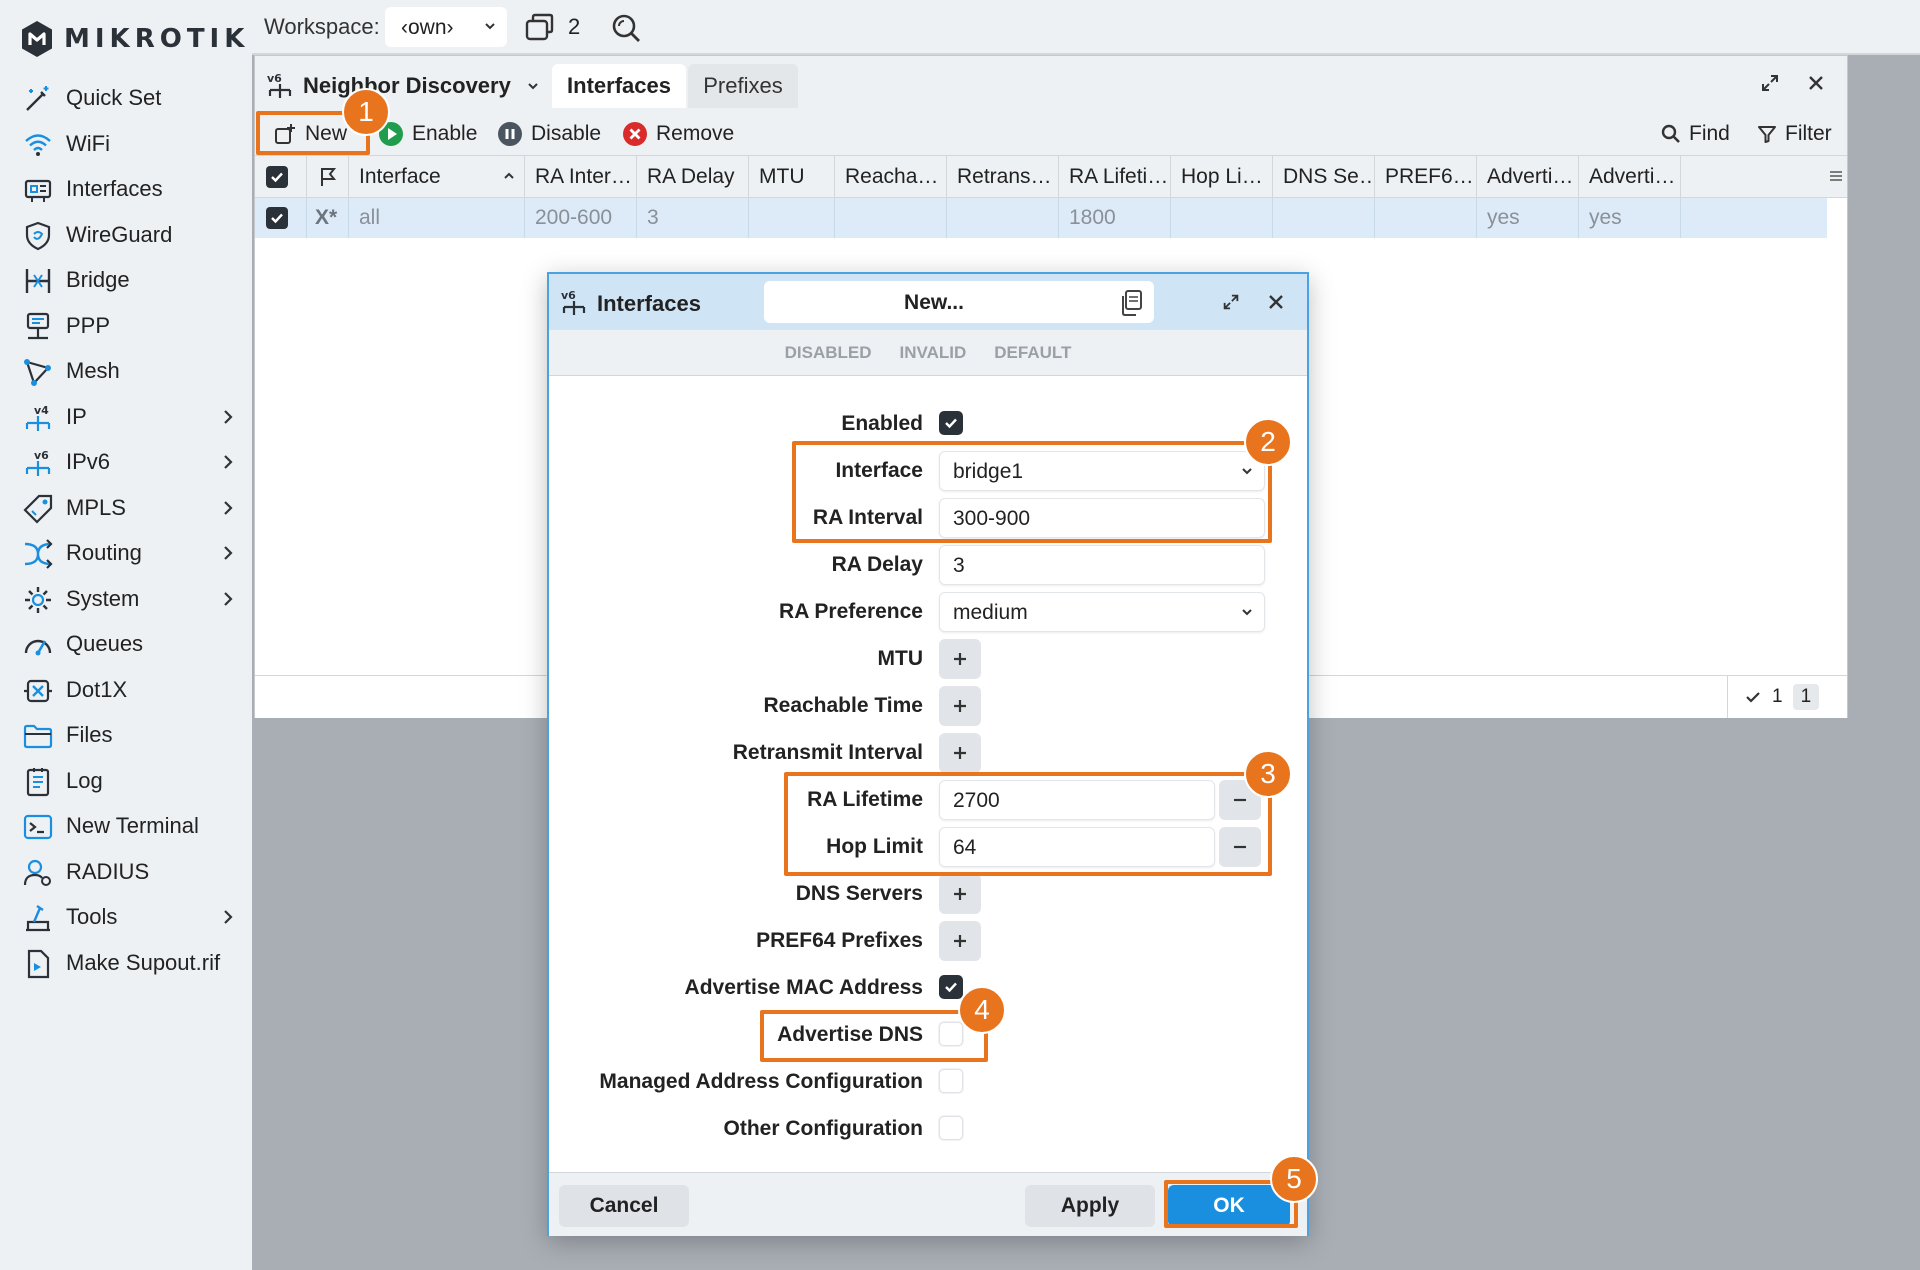  I want to click on other-configuration-checkbox, so click(951, 1128).